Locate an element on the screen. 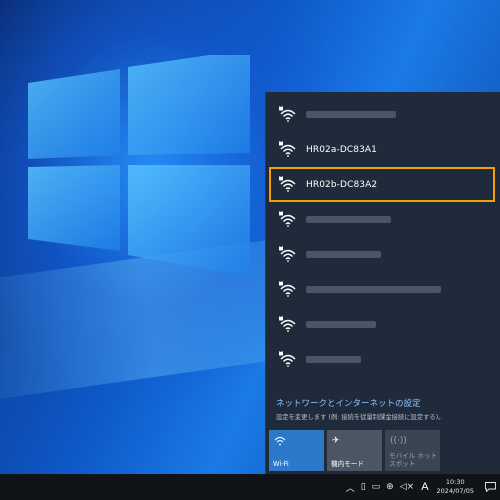 This screenshot has width=500, height=500. airplane-icon: ✈ is located at coordinates (336, 441).